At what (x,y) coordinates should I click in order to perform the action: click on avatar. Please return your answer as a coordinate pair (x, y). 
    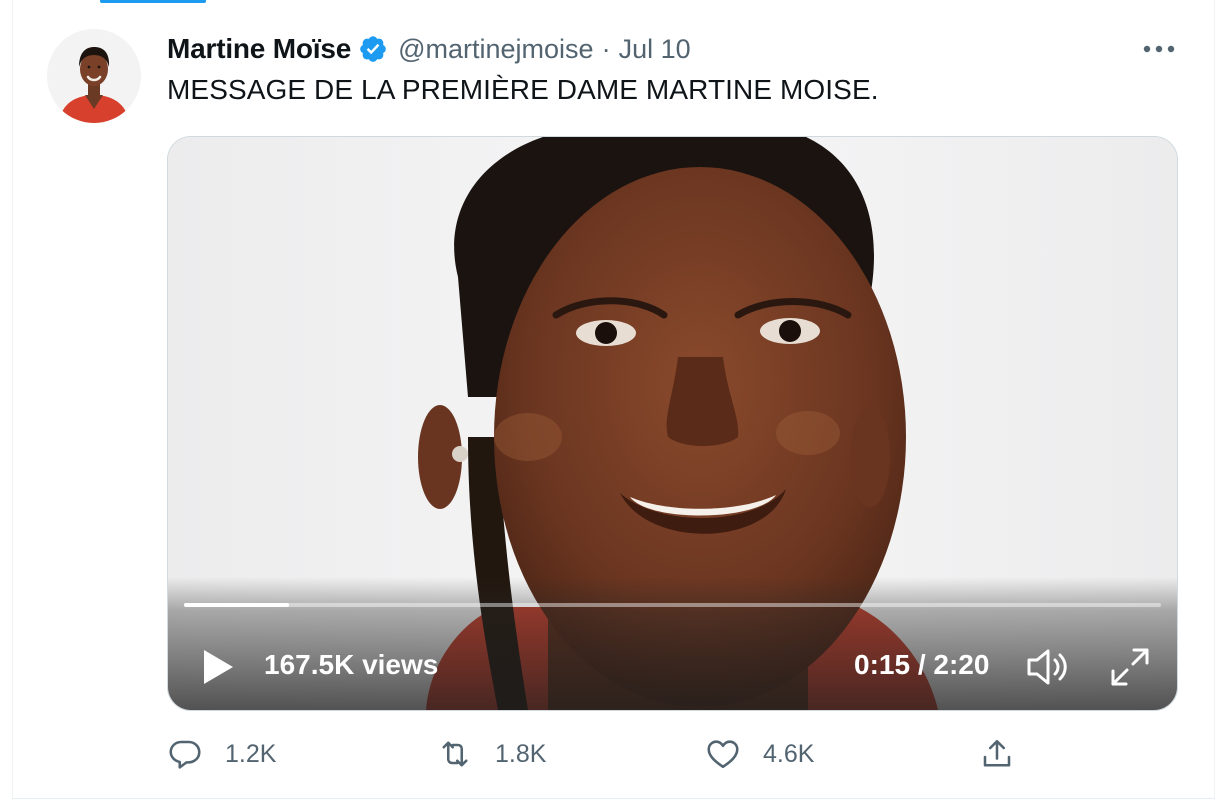
    Looking at the image, I should click on (94, 76).